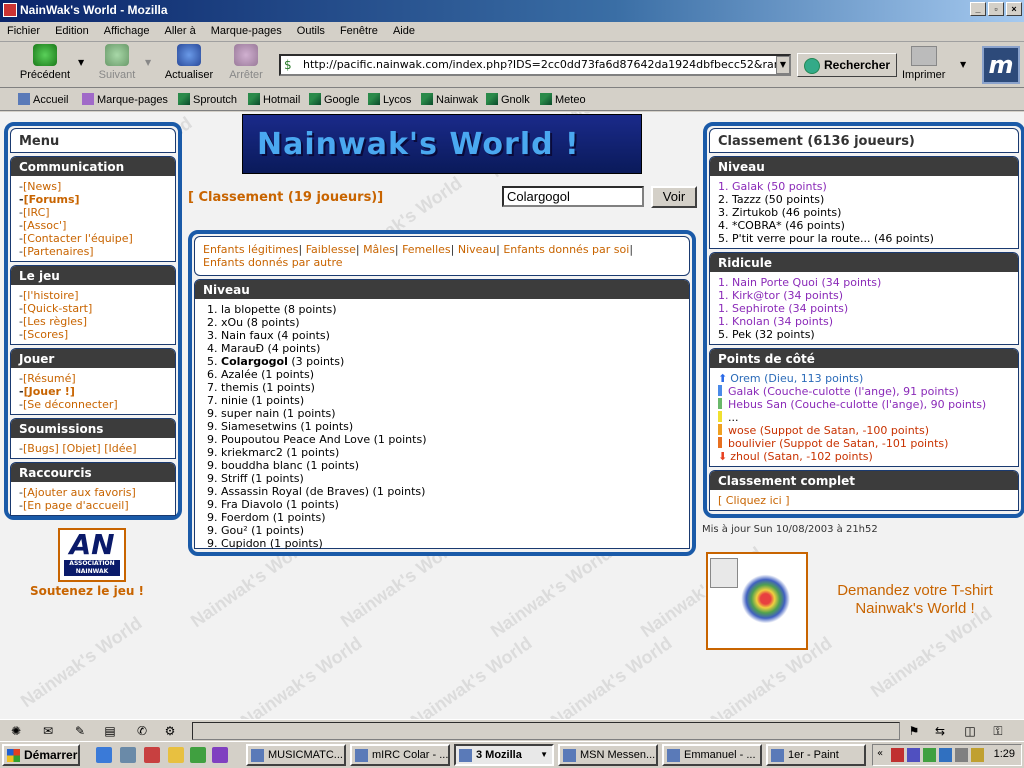 This screenshot has width=1024, height=768. I want to click on reload-button: Actualiser, so click(189, 62).